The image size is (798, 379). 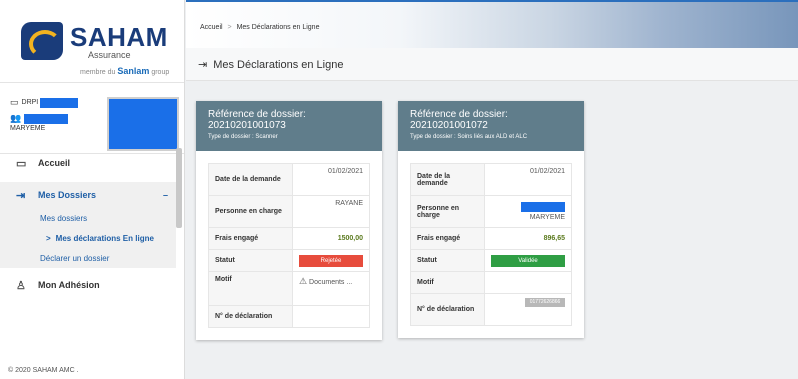 What do you see at coordinates (67, 195) in the screenshot?
I see `sidebar-item-label: Mes Dossiers` at bounding box center [67, 195].